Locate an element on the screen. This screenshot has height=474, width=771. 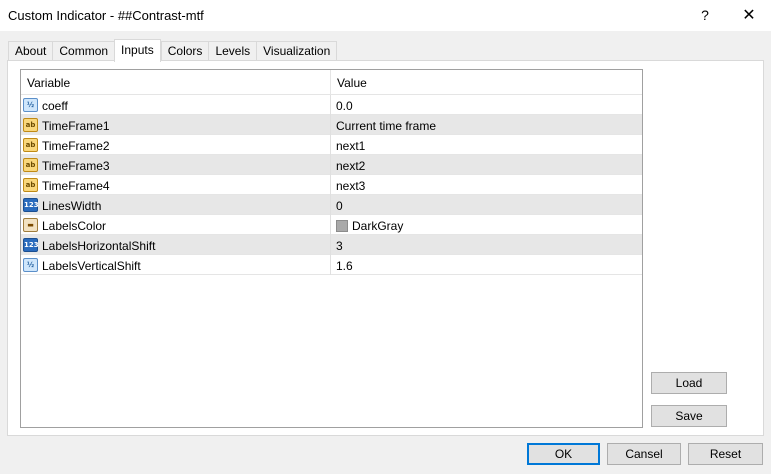
input-row-timeframe3: ab TimeFrame3 next2 is located at coordinates (331, 165).